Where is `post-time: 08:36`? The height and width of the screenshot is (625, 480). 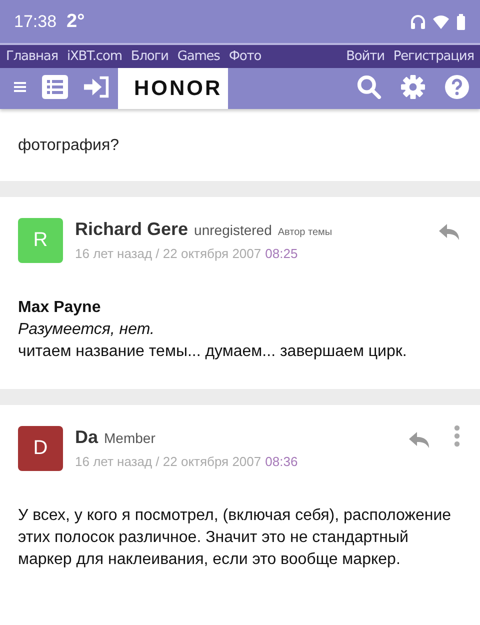 post-time: 08:36 is located at coordinates (281, 461).